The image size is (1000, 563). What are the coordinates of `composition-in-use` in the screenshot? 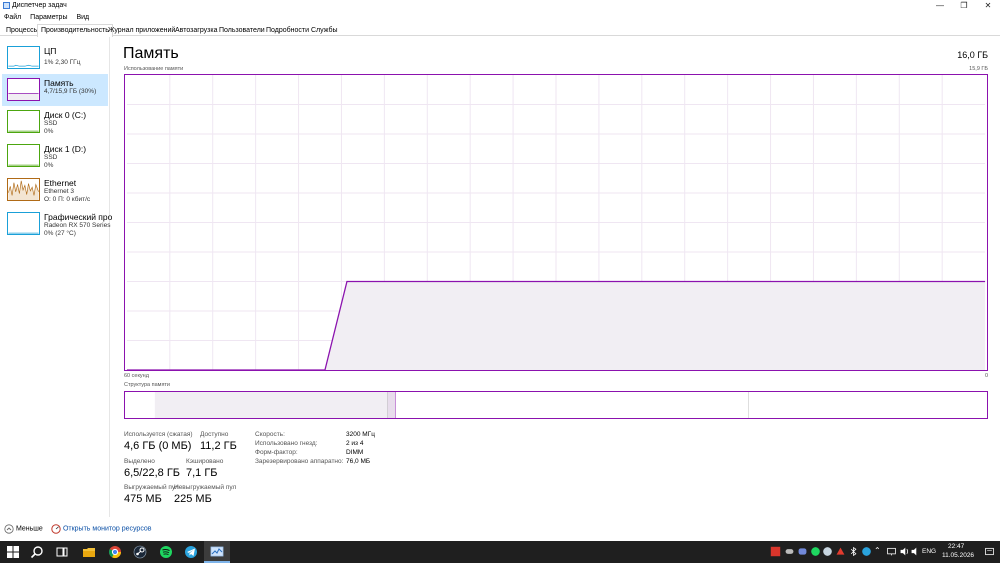 It's located at (271, 405).